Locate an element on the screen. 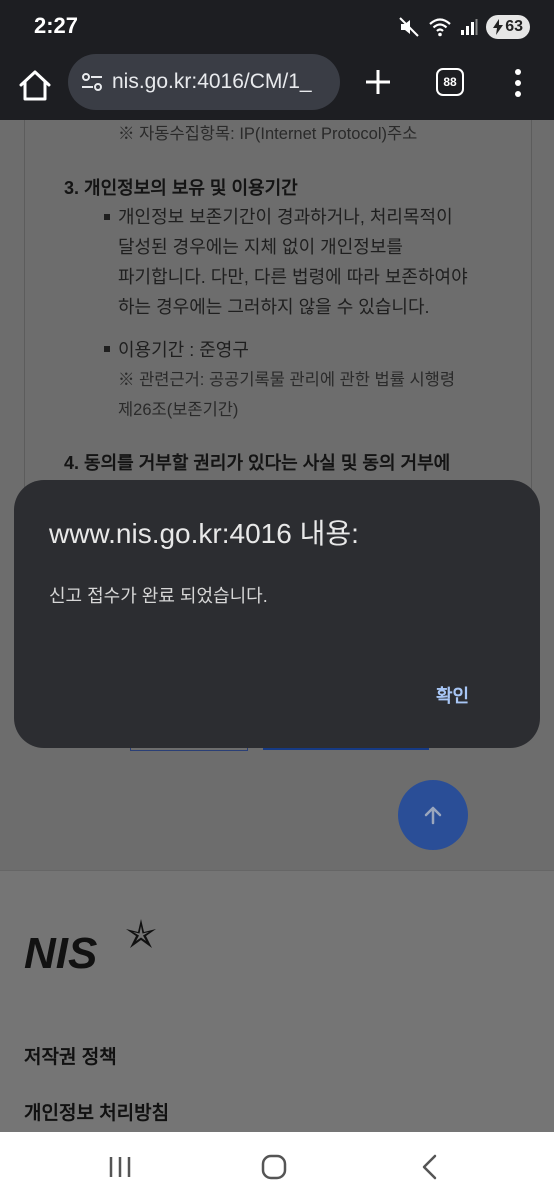 The width and height of the screenshot is (554, 1200). section3-heading: 3. 개인정보의 보유 및 이용기간 is located at coordinates (181, 188).